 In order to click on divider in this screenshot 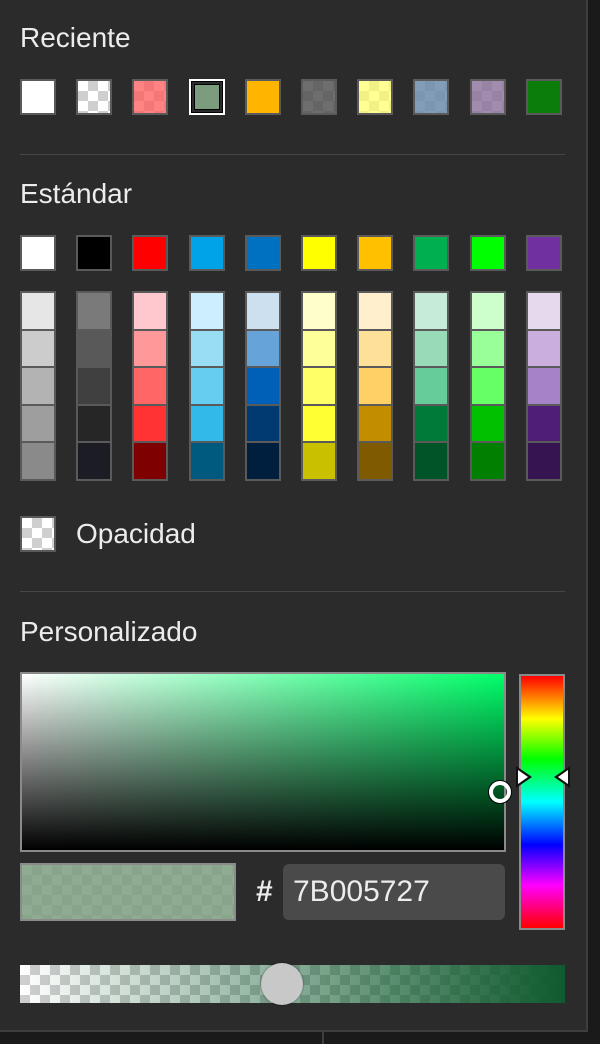, I will do `click(292, 591)`.